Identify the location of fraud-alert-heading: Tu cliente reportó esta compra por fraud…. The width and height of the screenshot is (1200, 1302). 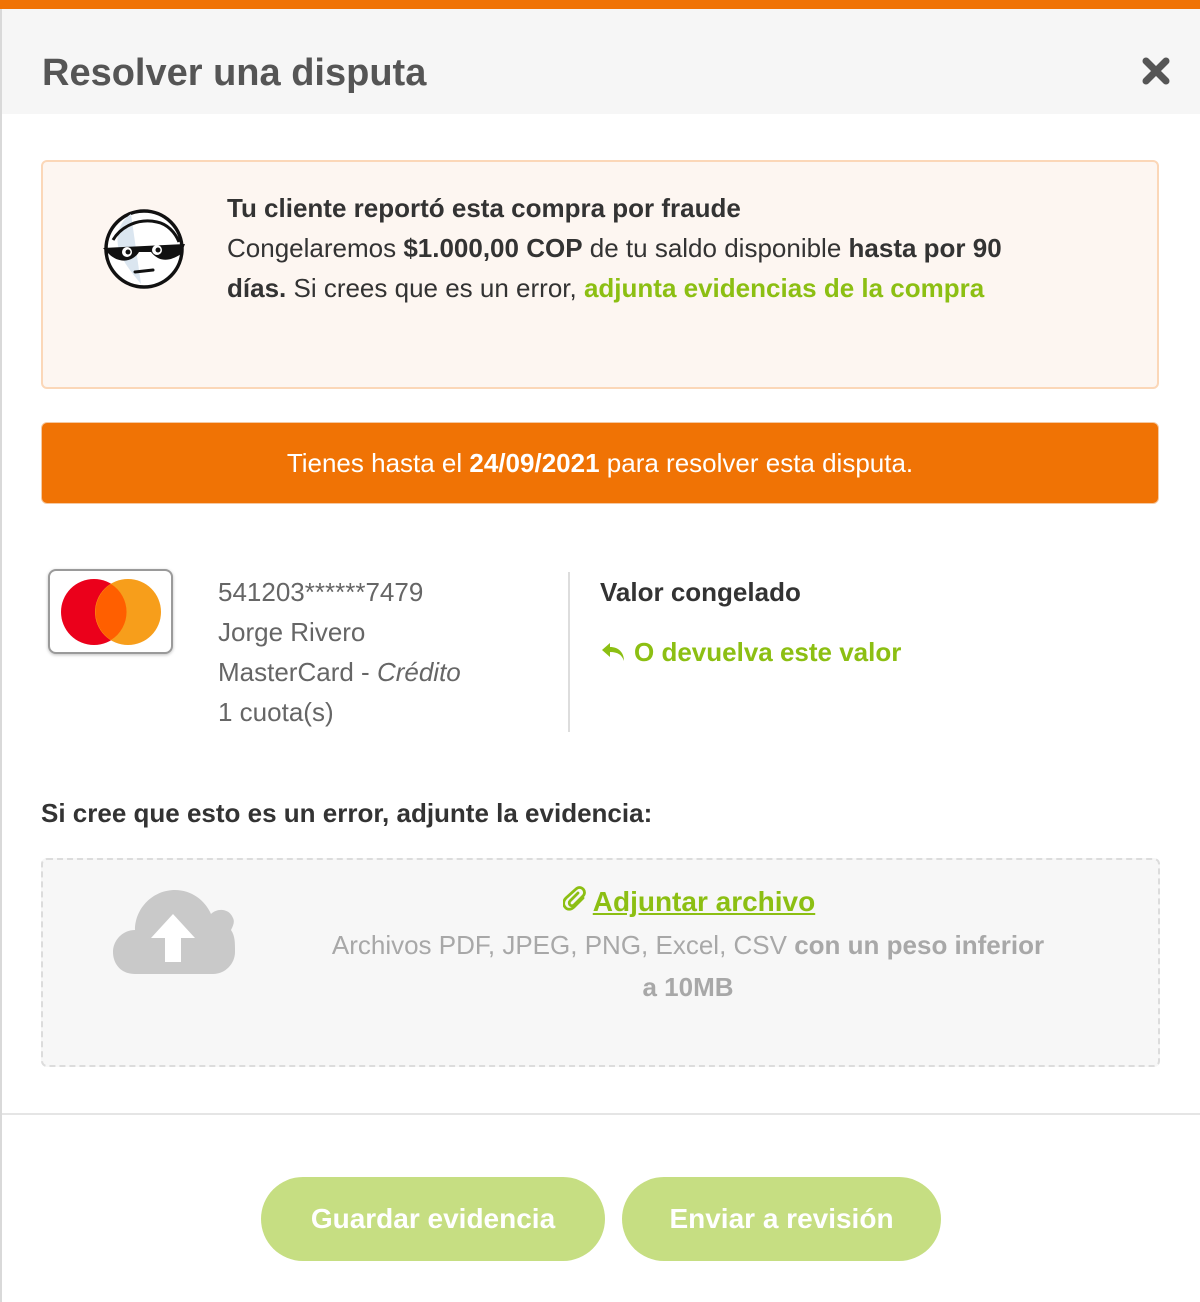
(484, 208).